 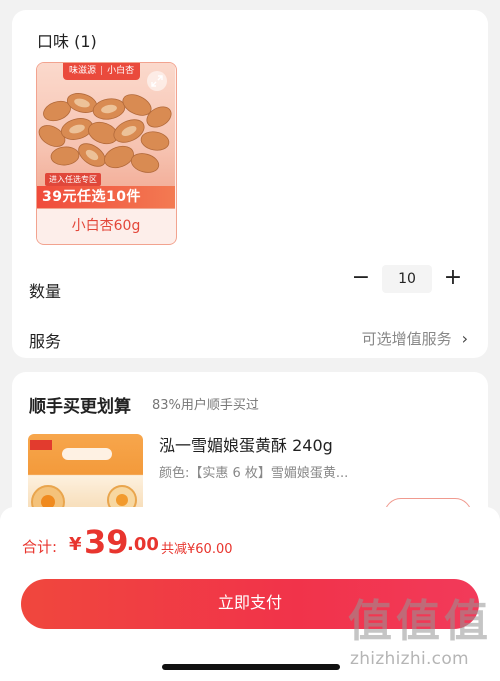 I want to click on brand-tag: 味滋源 | 小白杏, so click(x=102, y=71).